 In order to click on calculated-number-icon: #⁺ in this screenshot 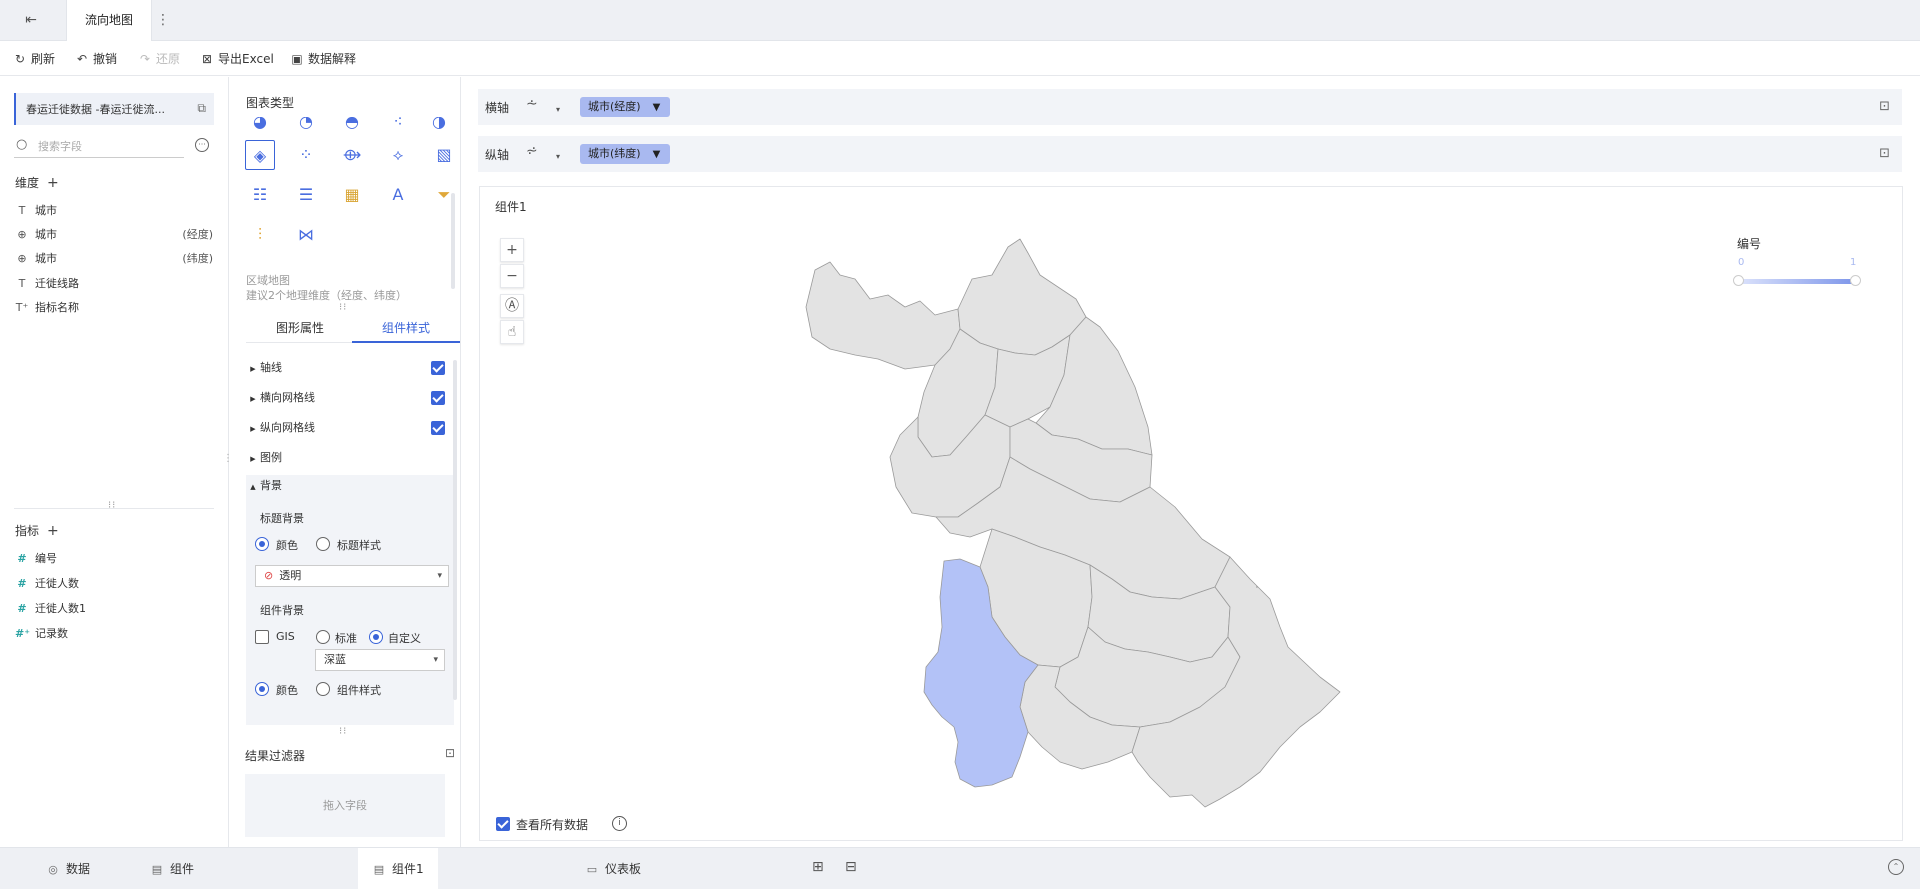, I will do `click(23, 633)`.